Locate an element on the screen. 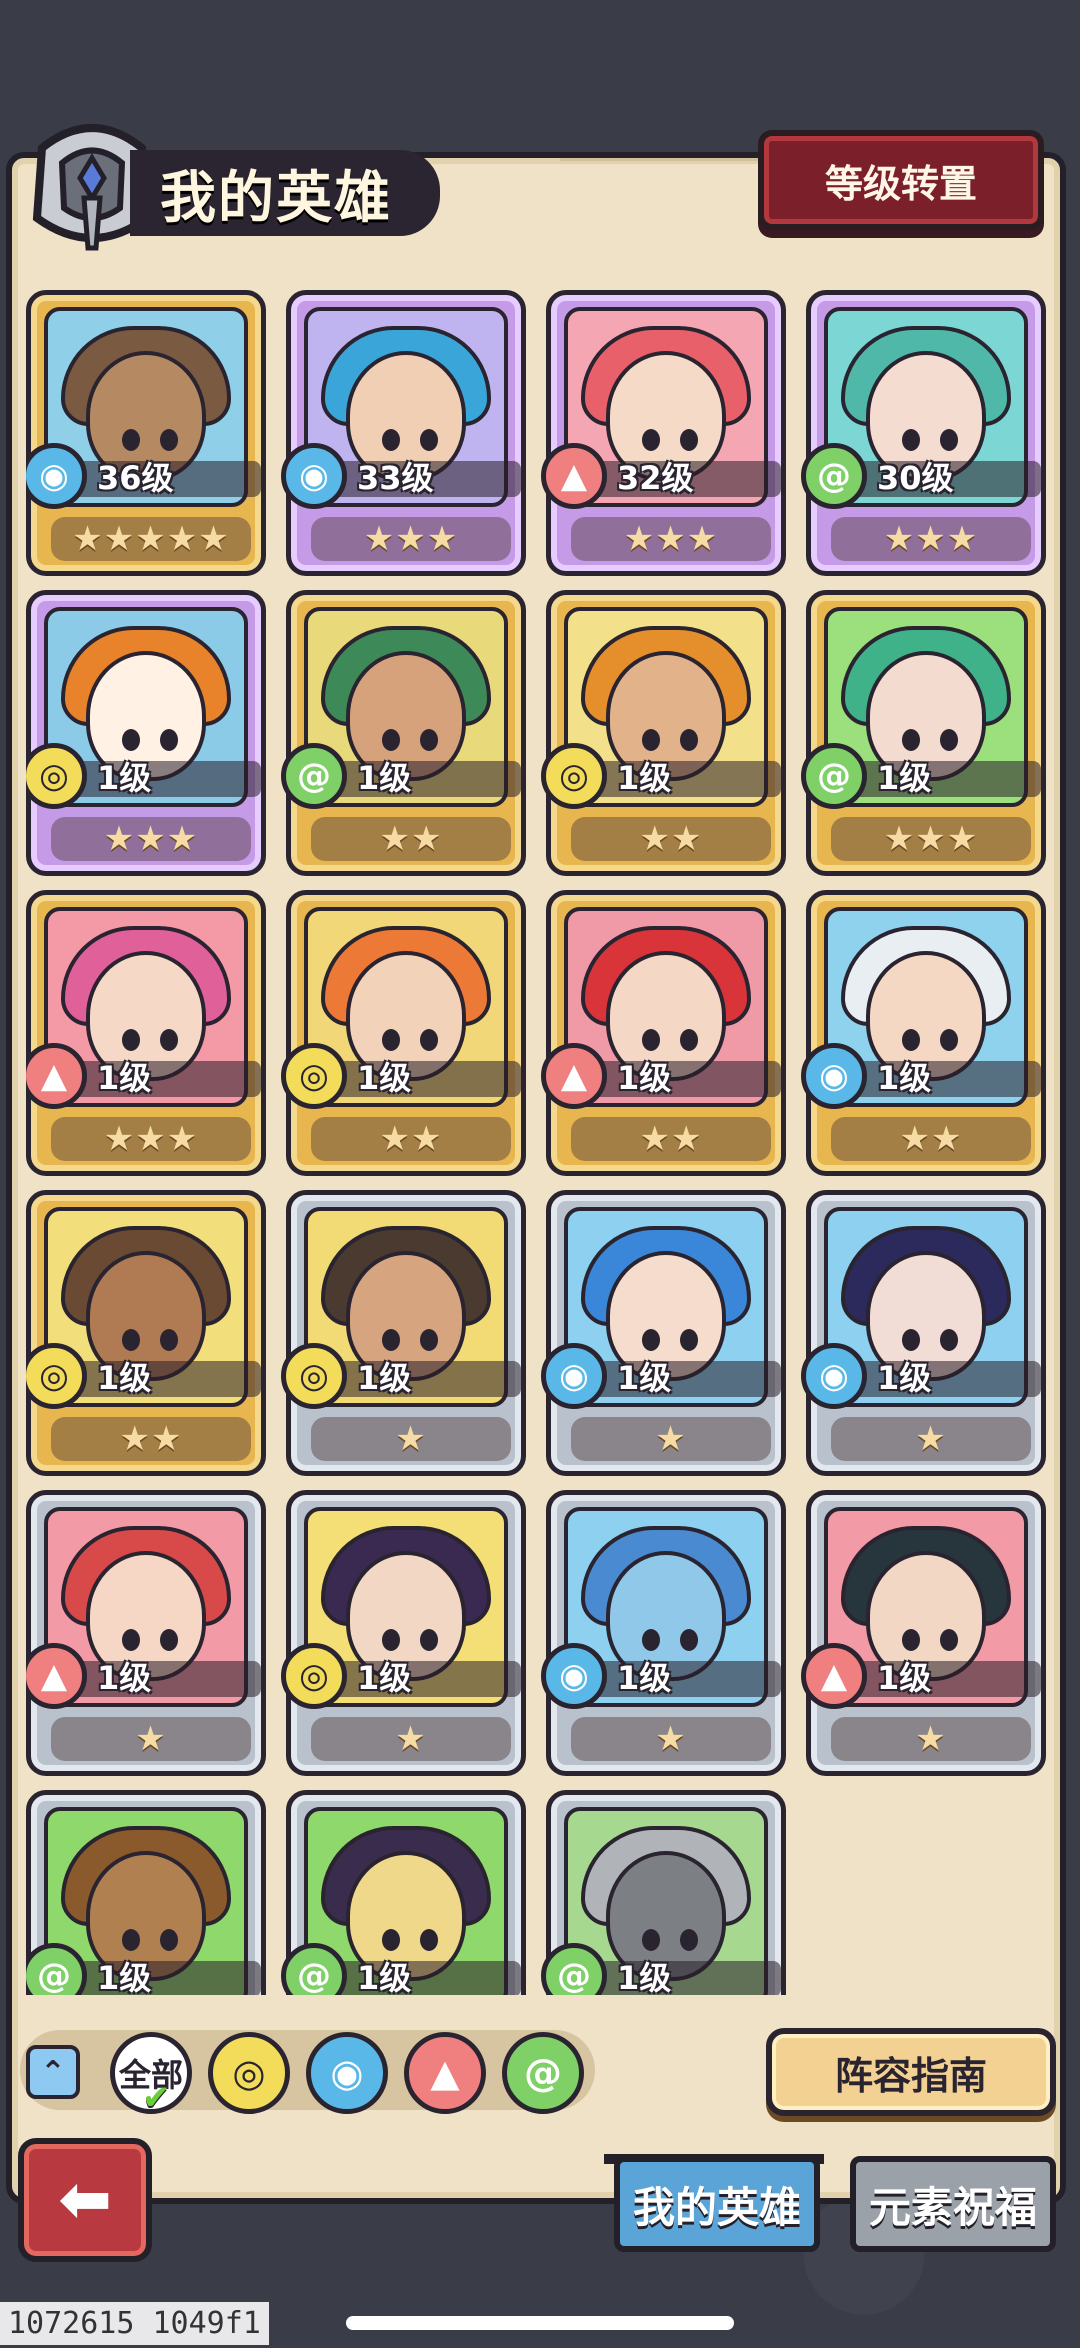  chevron-up-icon: ⌃ is located at coordinates (53, 2072).